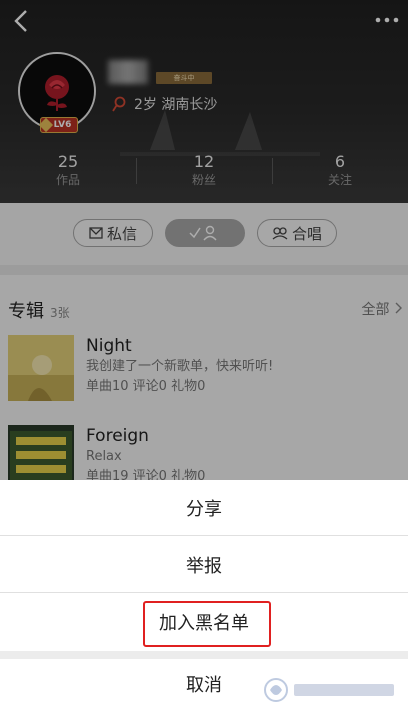 This screenshot has width=408, height=709. What do you see at coordinates (204, 655) in the screenshot?
I see `sheet-separator` at bounding box center [204, 655].